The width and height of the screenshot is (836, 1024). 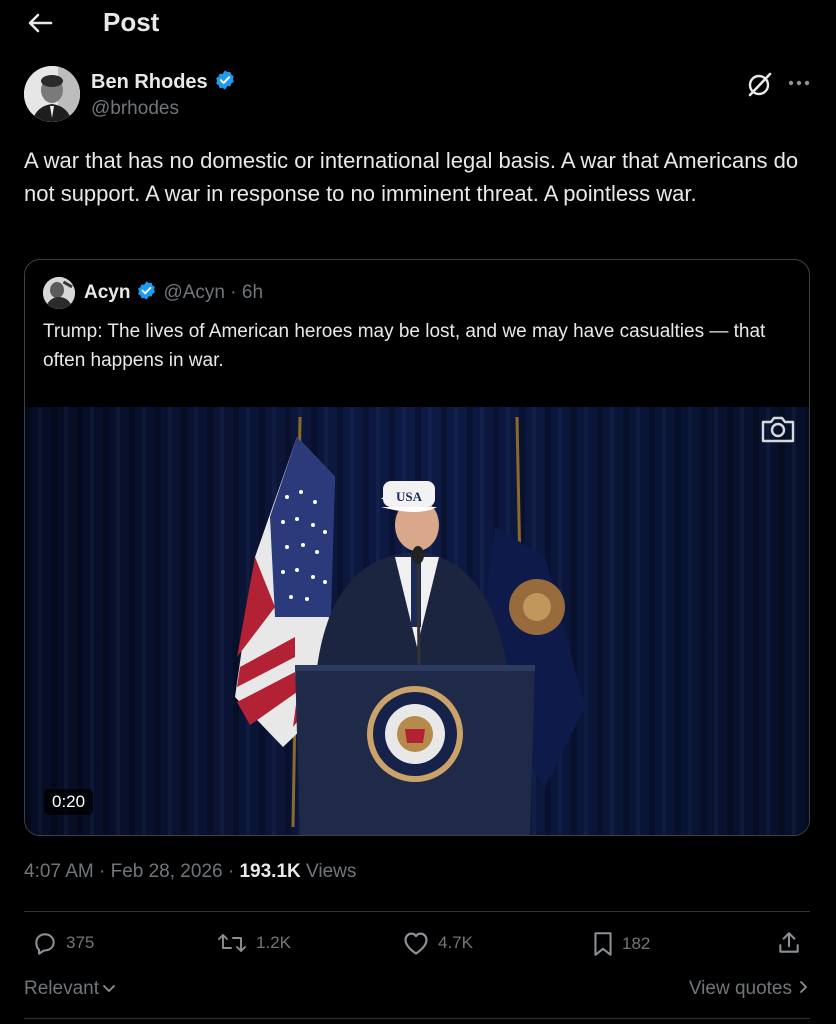 What do you see at coordinates (419, 94) in the screenshot?
I see `post-author: Ben Rhodes @brhodes` at bounding box center [419, 94].